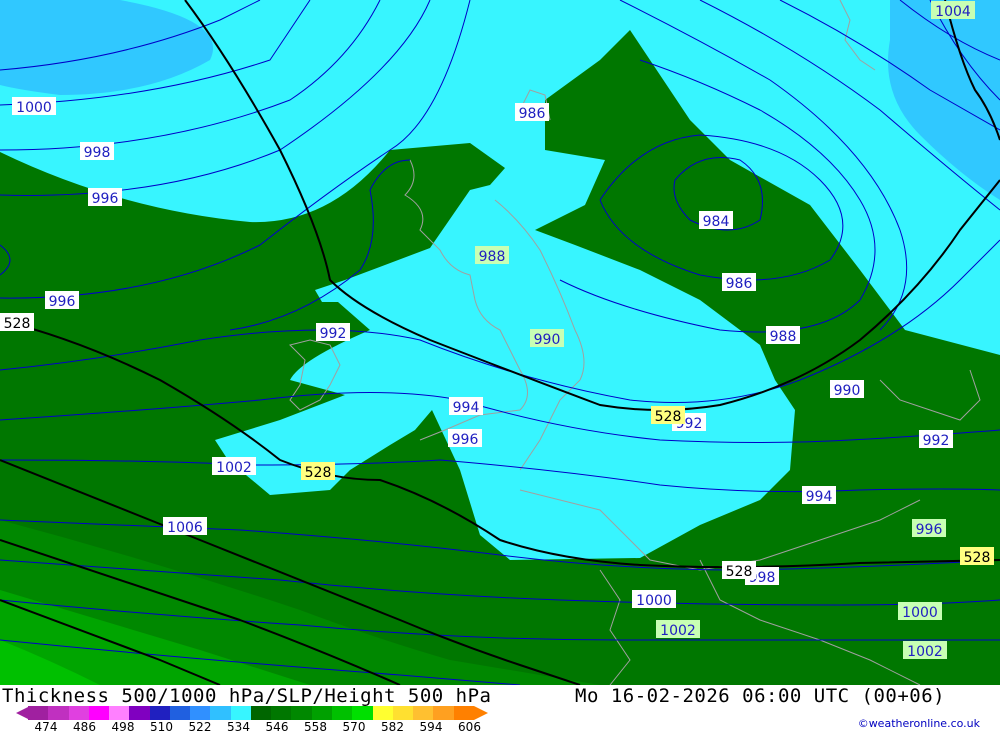  Describe the element at coordinates (260, 727) in the screenshot. I see `legend-tick-labels: 474 486 498 510 522 534 546 558 570 582 594 606` at that location.